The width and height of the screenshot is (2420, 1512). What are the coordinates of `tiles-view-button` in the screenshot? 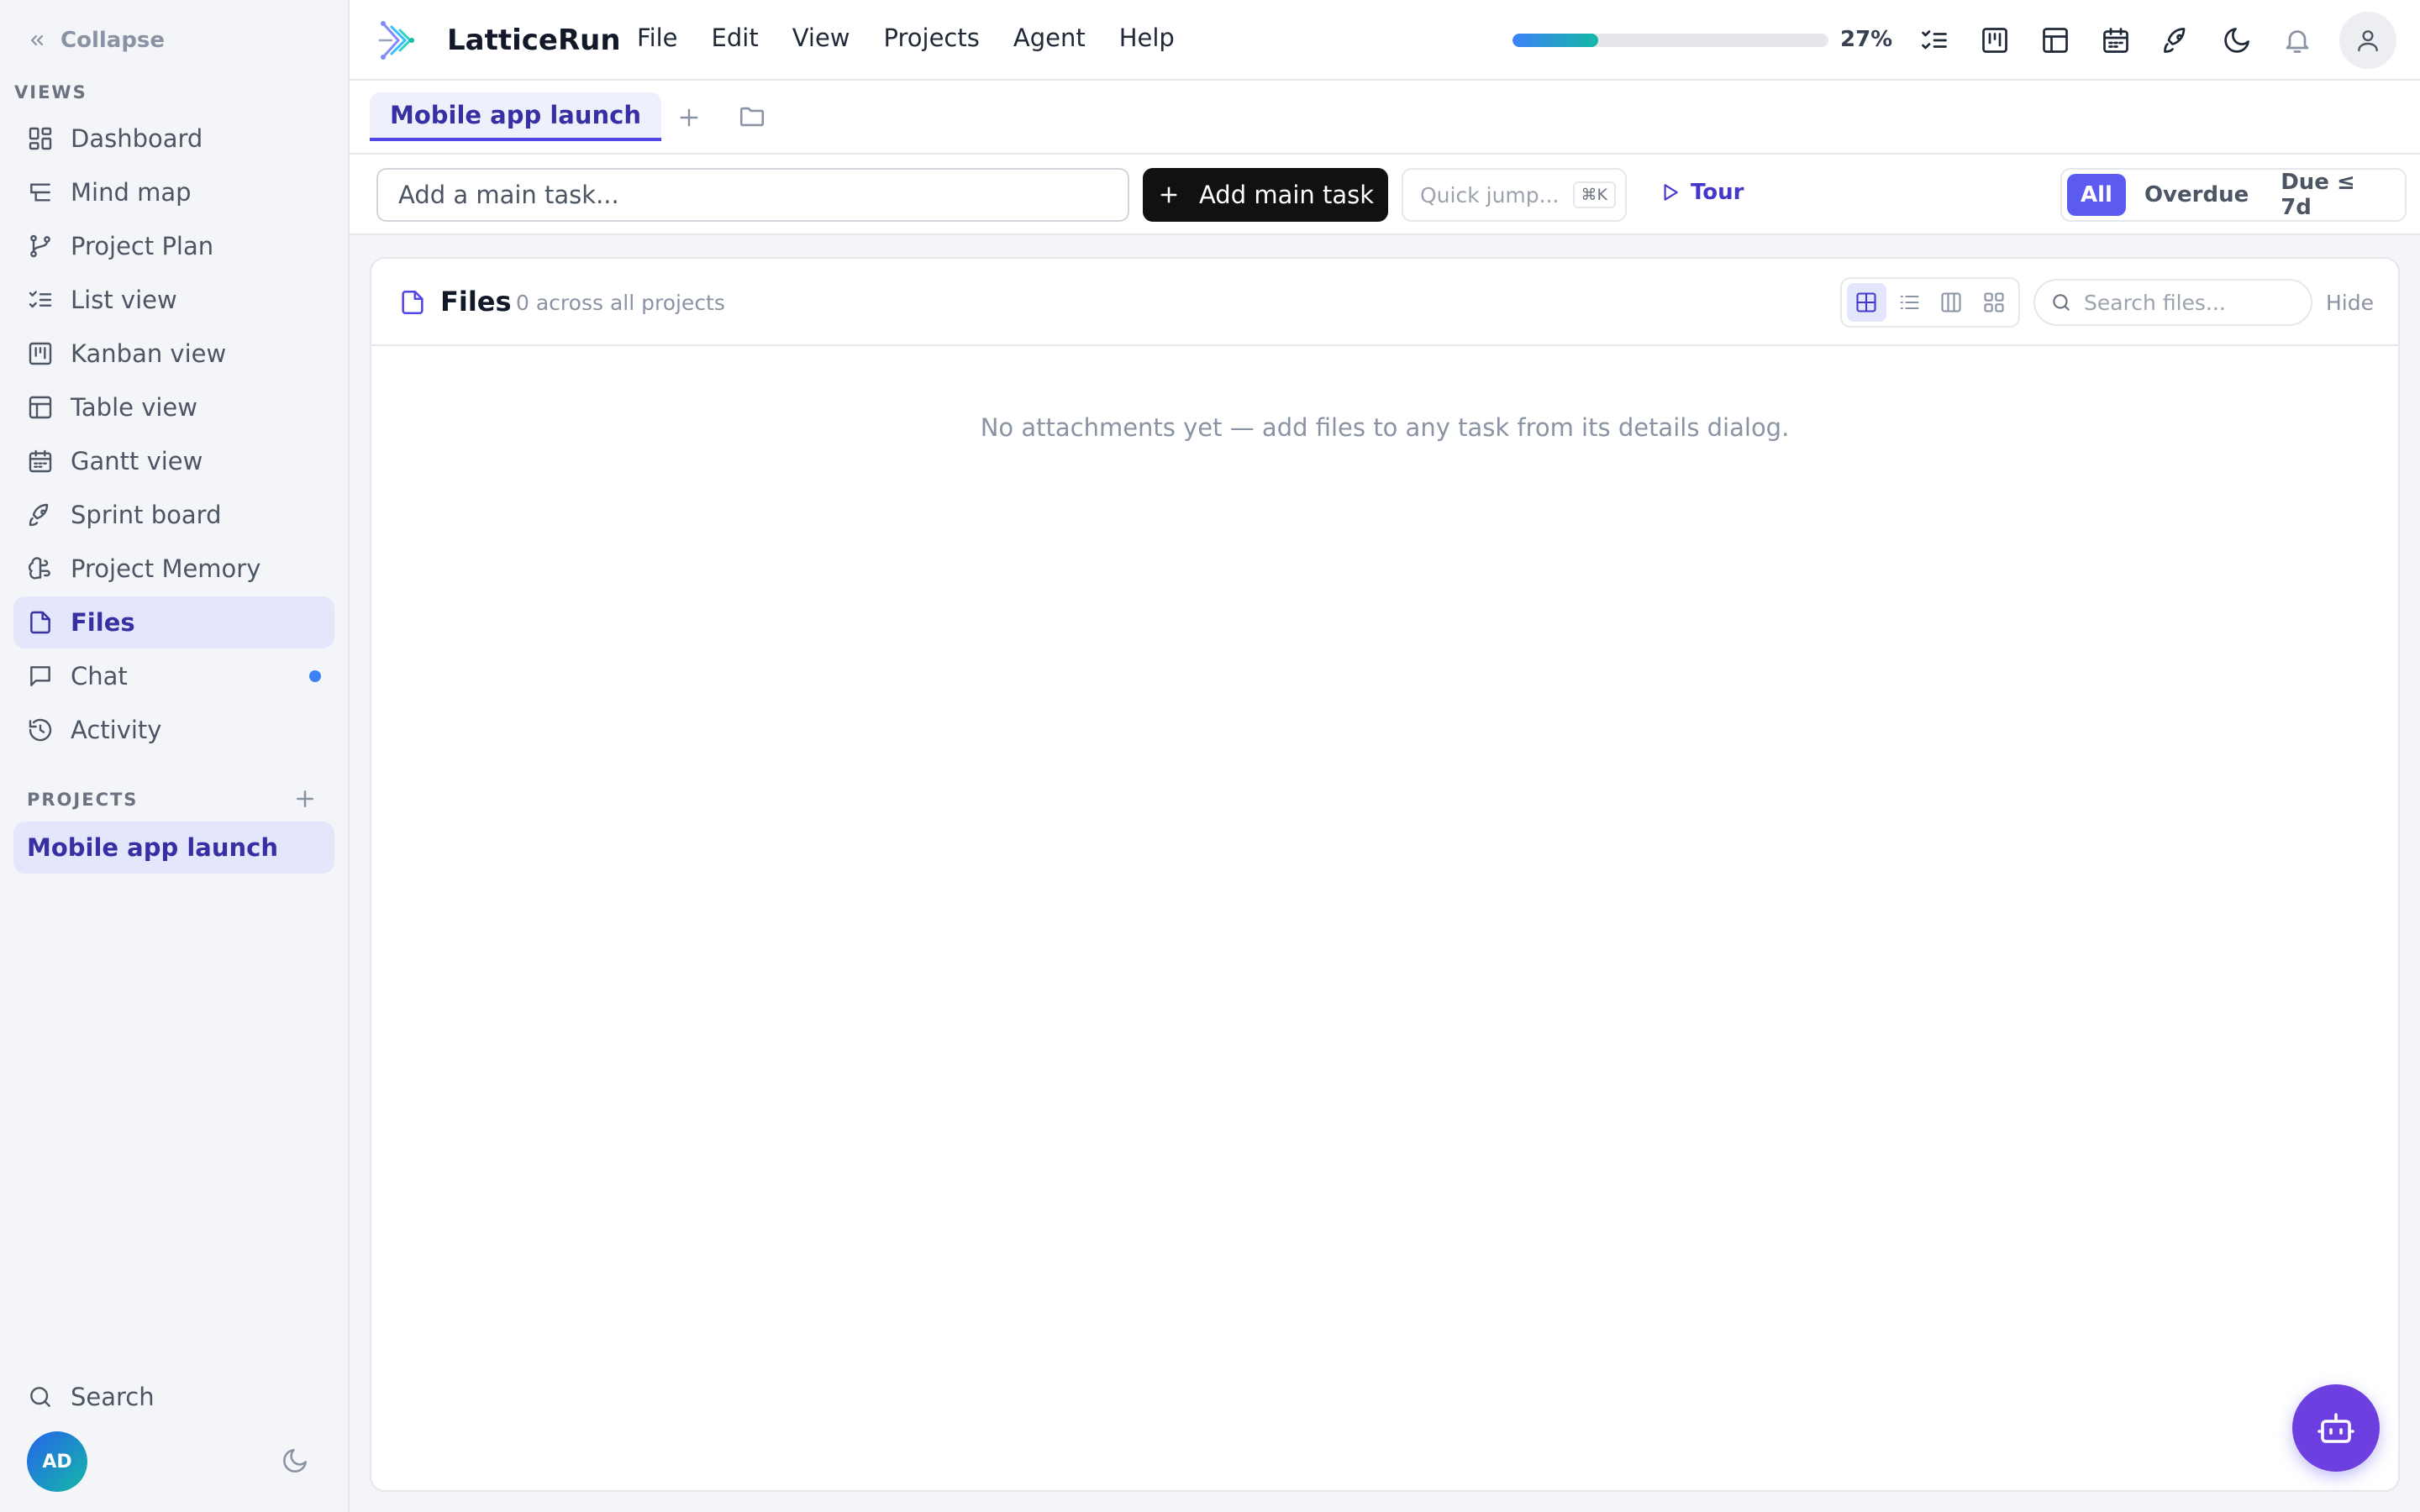 It's located at (1994, 302).